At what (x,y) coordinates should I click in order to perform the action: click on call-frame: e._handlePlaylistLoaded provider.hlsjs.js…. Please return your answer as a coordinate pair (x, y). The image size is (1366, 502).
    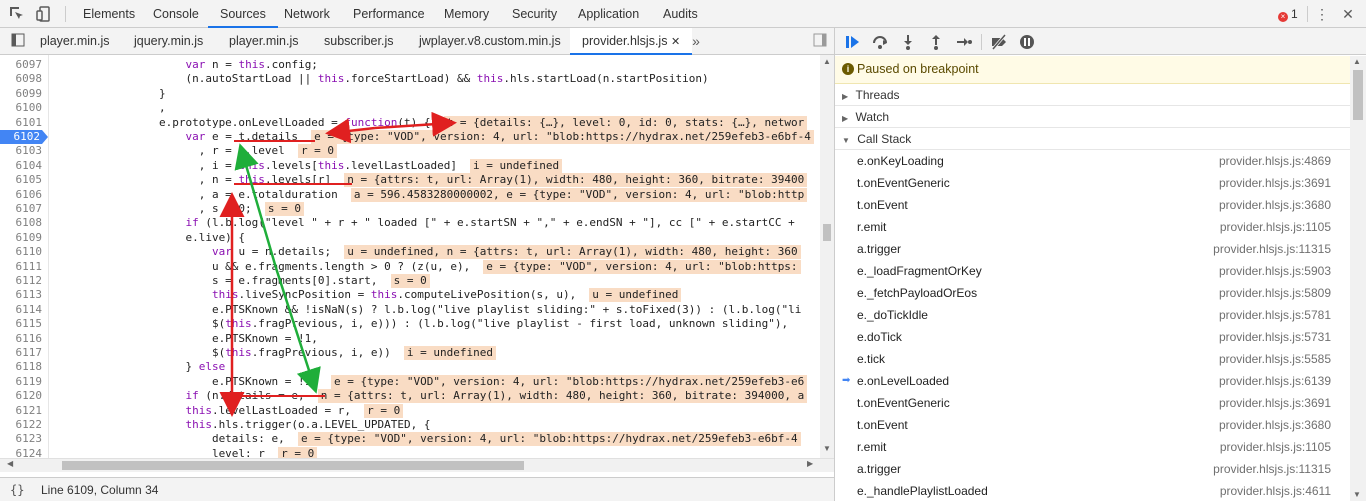
    Looking at the image, I should click on (1092, 491).